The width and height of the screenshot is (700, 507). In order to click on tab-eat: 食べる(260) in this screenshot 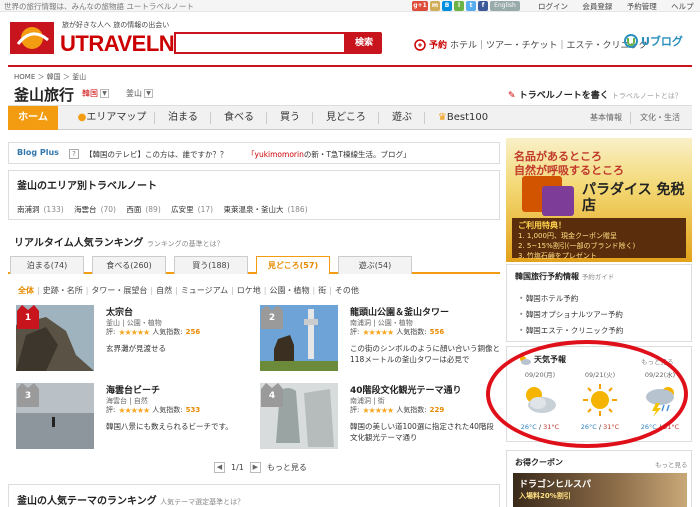, I will do `click(129, 265)`.